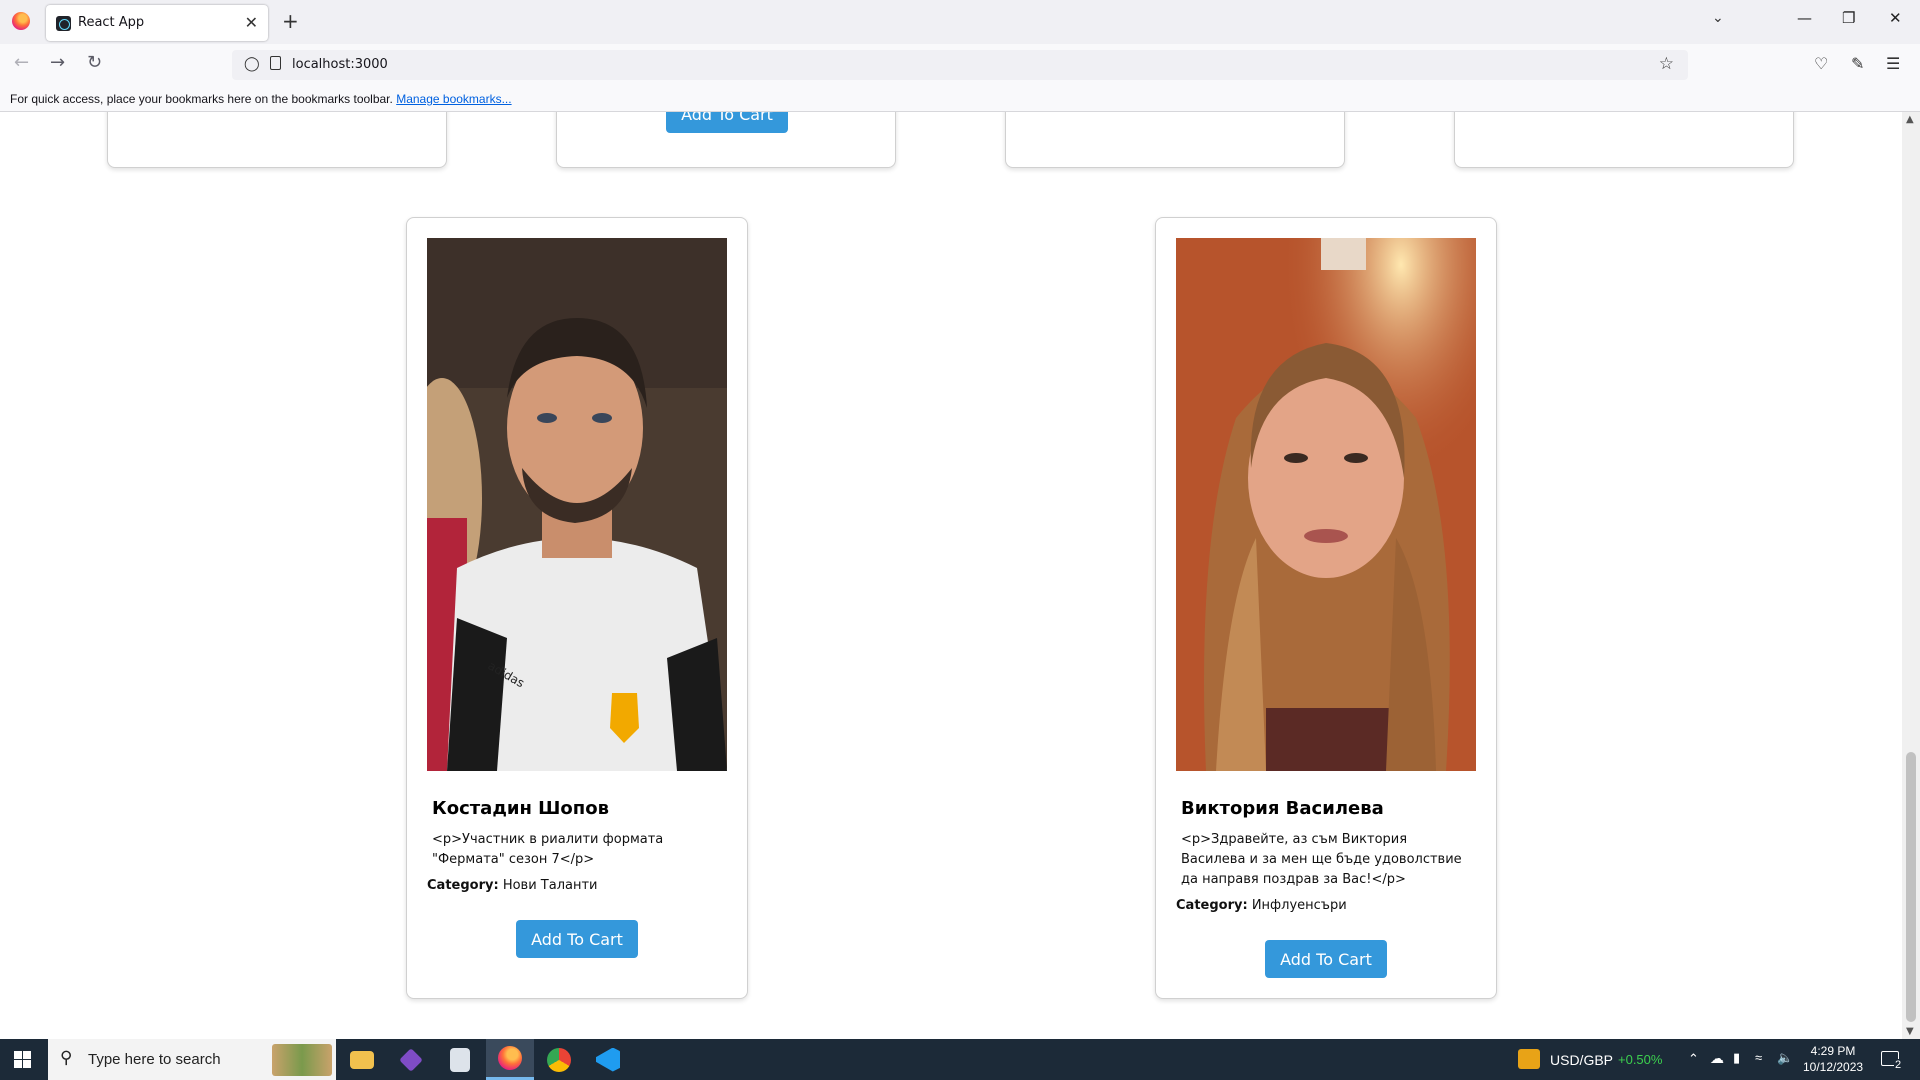 Image resolution: width=1920 pixels, height=1080 pixels. I want to click on reload-icon: ↻, so click(94, 62).